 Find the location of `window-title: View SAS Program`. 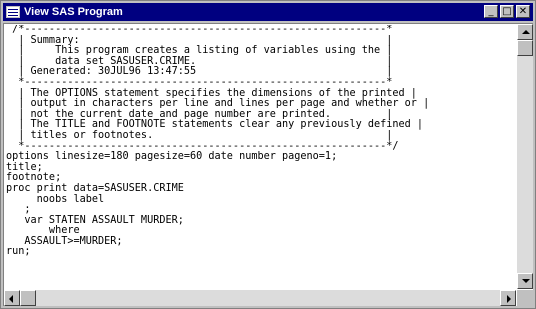

window-title: View SAS Program is located at coordinates (73, 12).